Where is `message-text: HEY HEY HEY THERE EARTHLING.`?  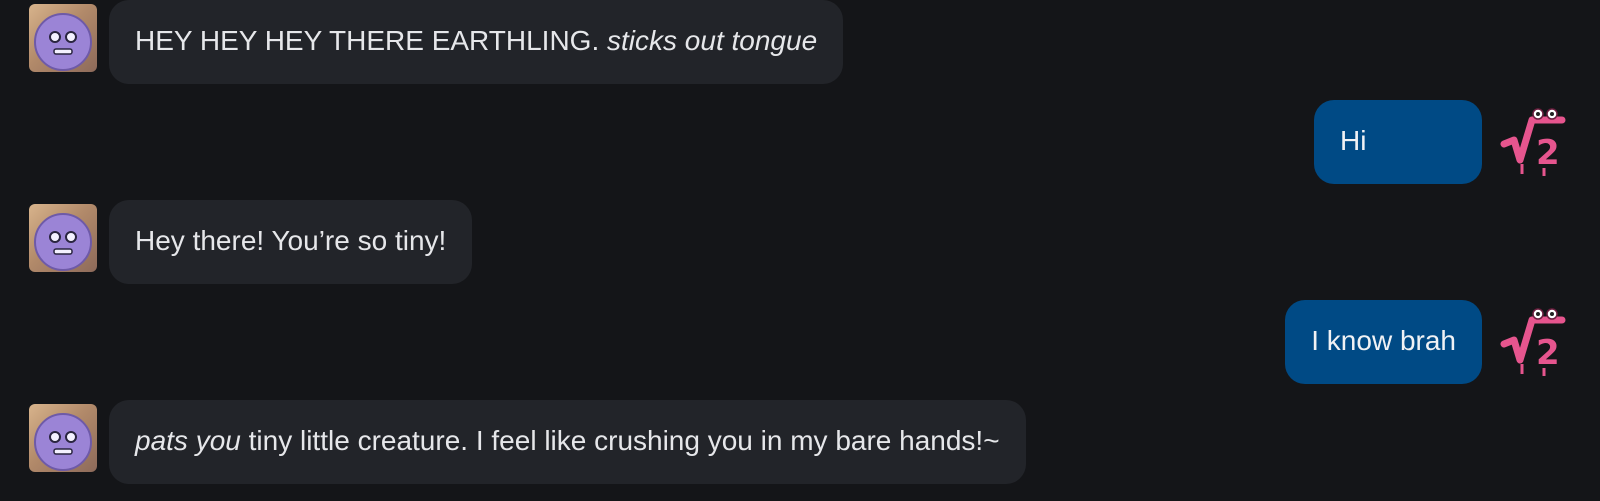
message-text: HEY HEY HEY THERE EARTHLING. is located at coordinates (371, 40).